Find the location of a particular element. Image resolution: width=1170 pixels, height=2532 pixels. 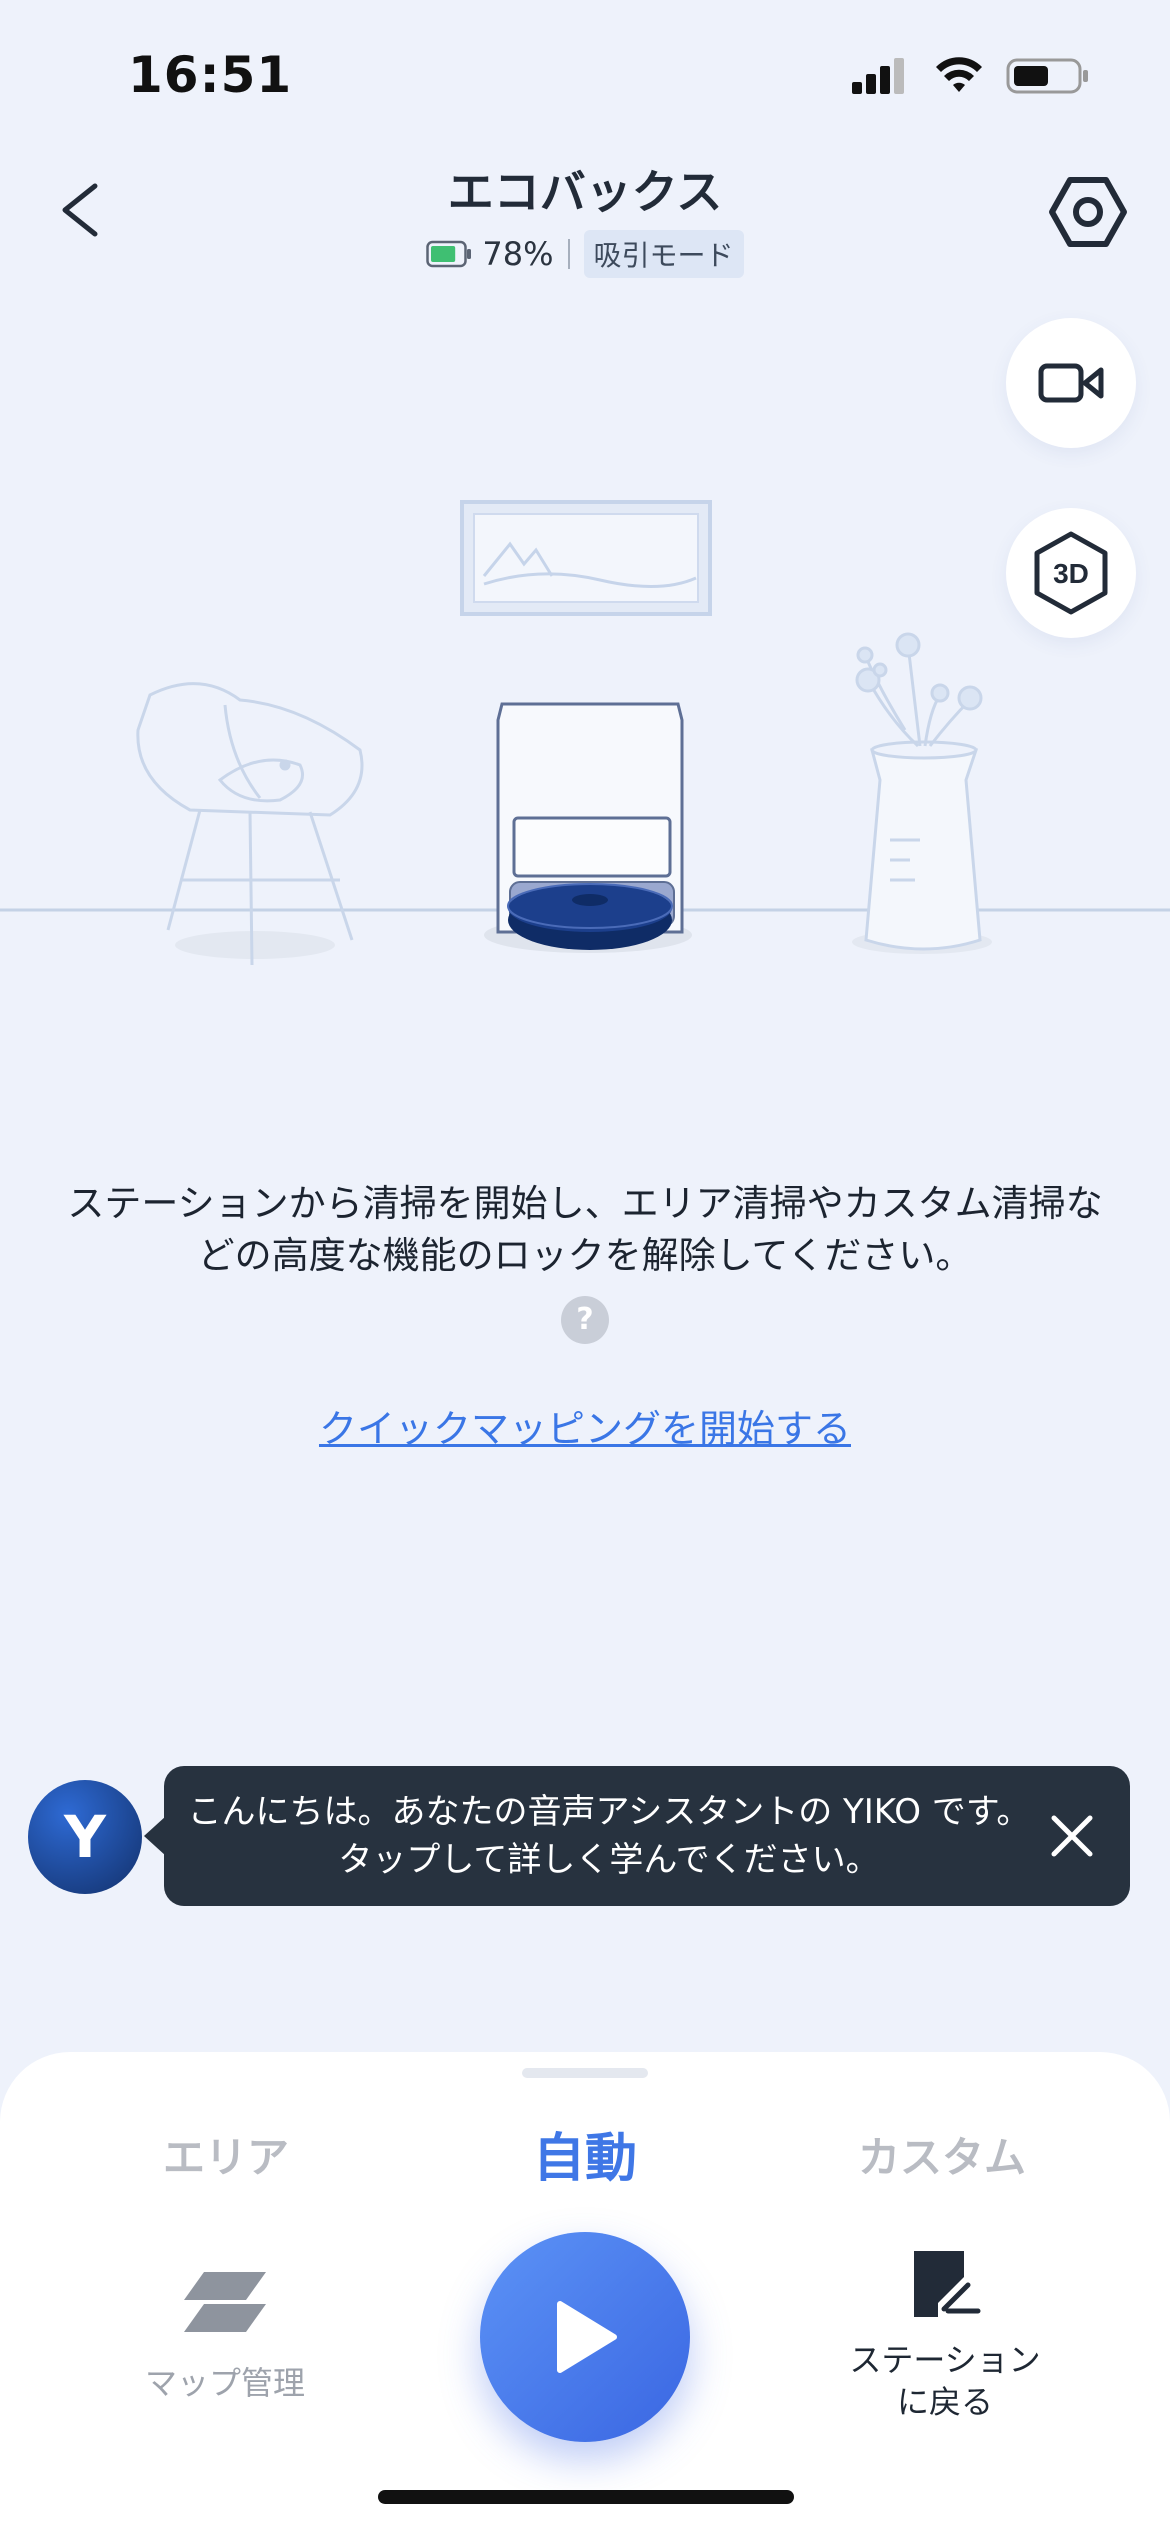

battery-percent: 78% is located at coordinates (518, 254).